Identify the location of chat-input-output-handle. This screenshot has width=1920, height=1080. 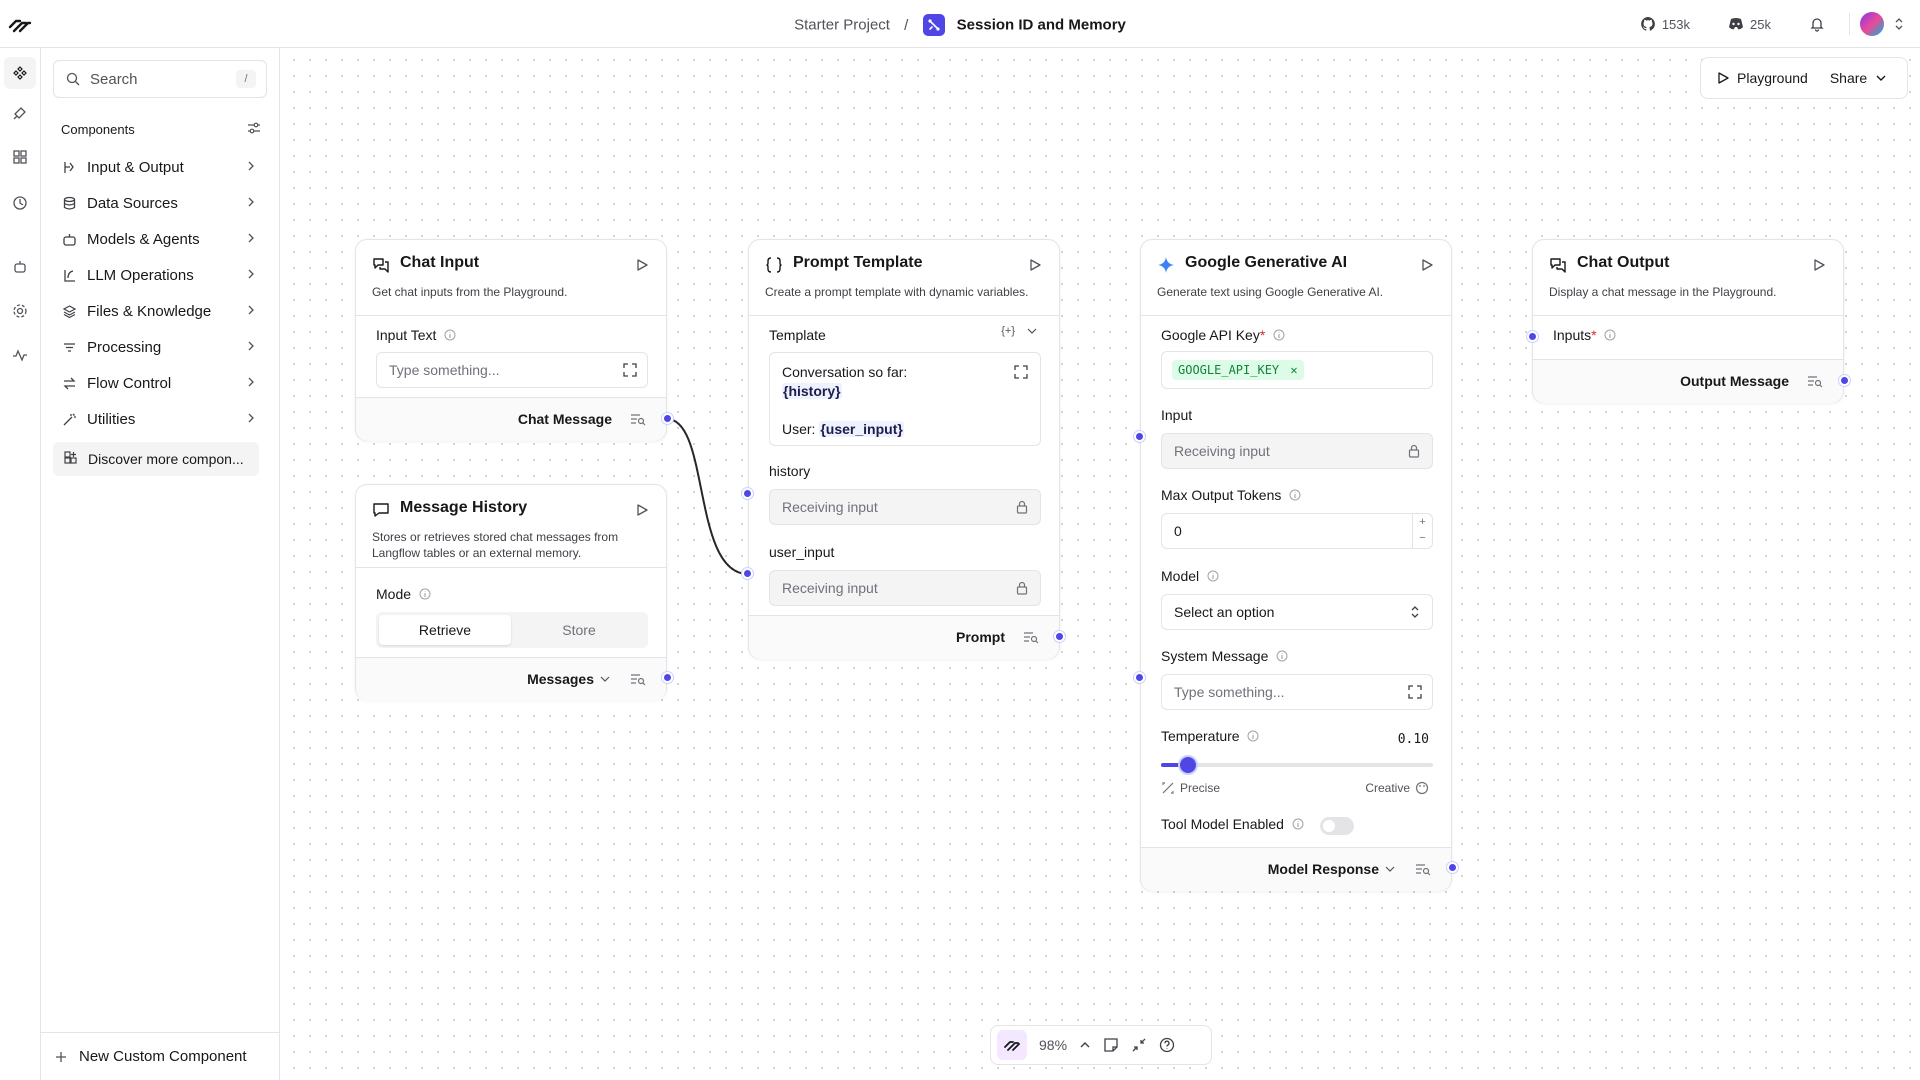
(667, 418).